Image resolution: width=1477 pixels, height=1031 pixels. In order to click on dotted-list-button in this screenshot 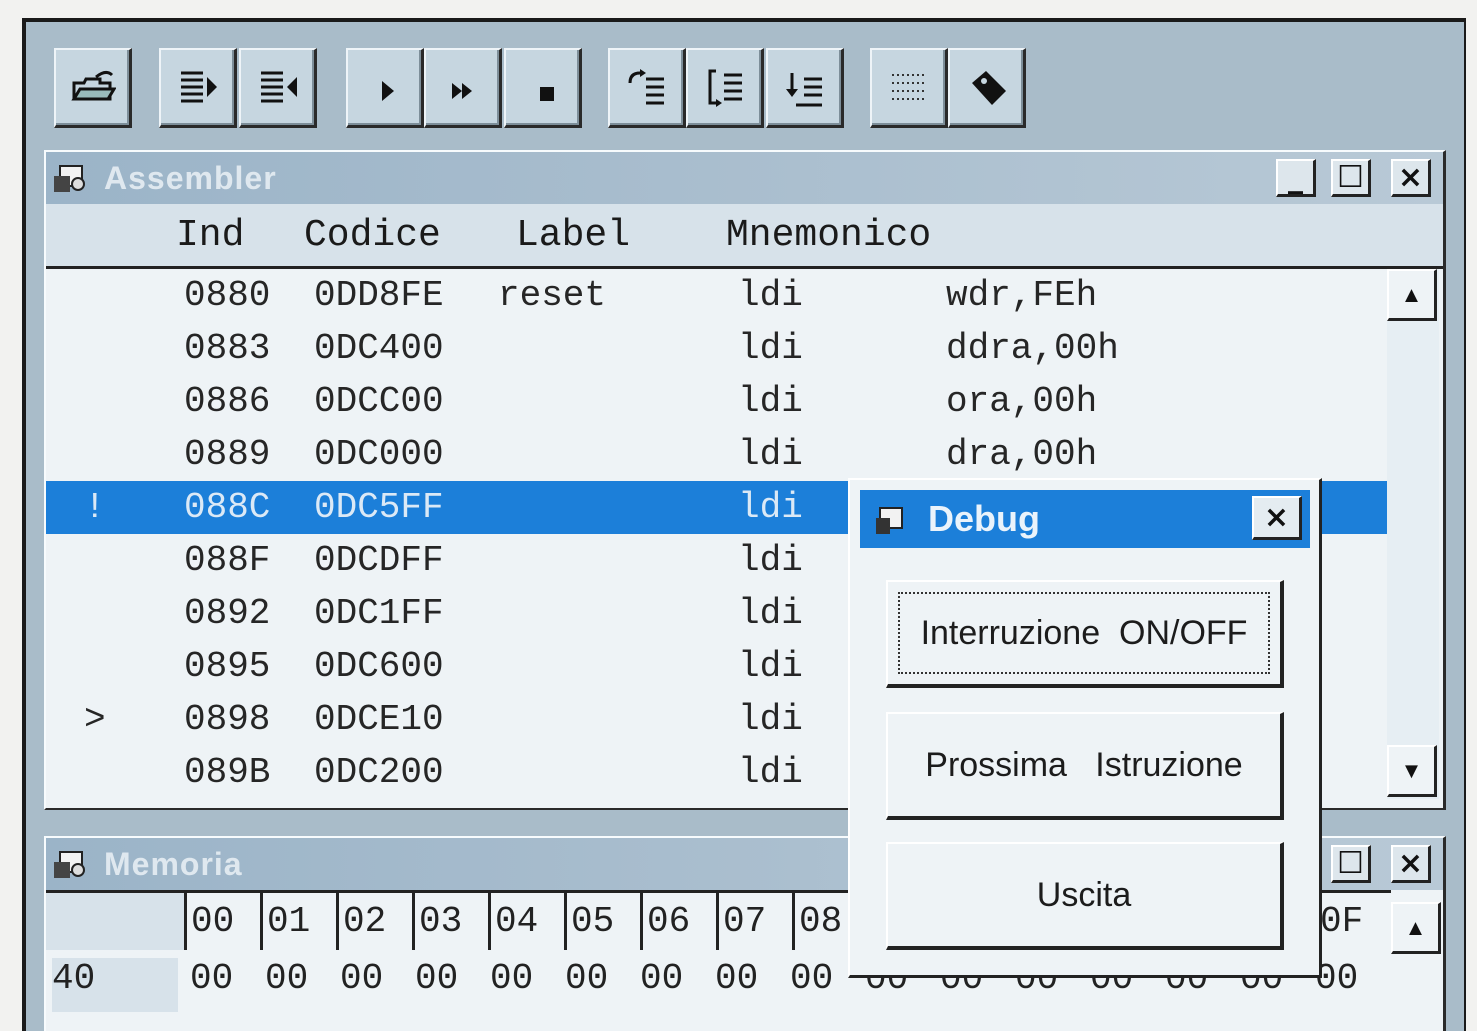, I will do `click(909, 88)`.